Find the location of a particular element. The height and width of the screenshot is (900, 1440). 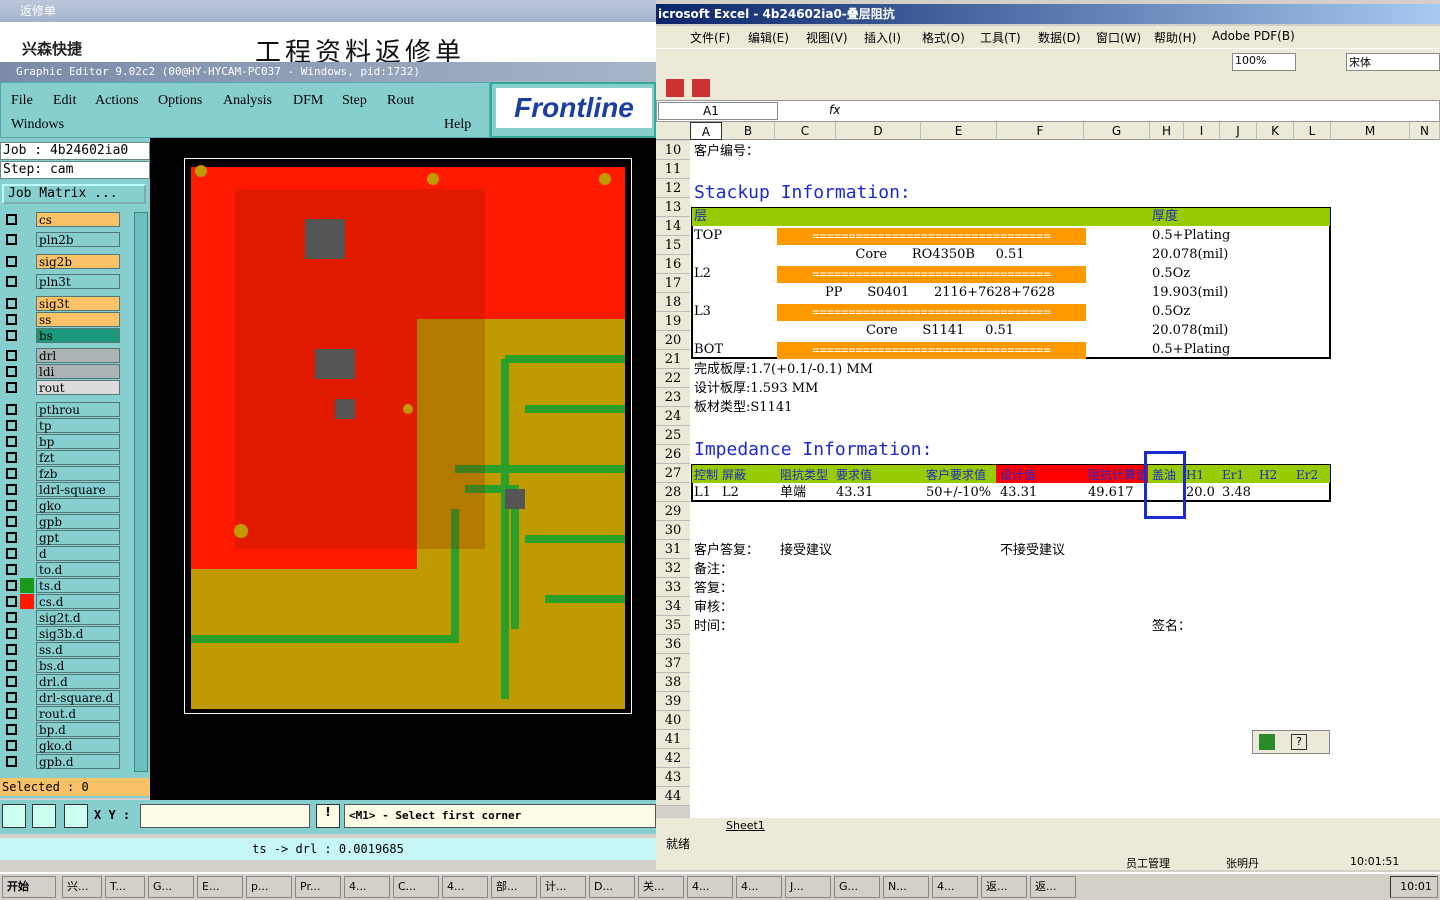

cell-customer-id: 客户编号： is located at coordinates (726, 152).